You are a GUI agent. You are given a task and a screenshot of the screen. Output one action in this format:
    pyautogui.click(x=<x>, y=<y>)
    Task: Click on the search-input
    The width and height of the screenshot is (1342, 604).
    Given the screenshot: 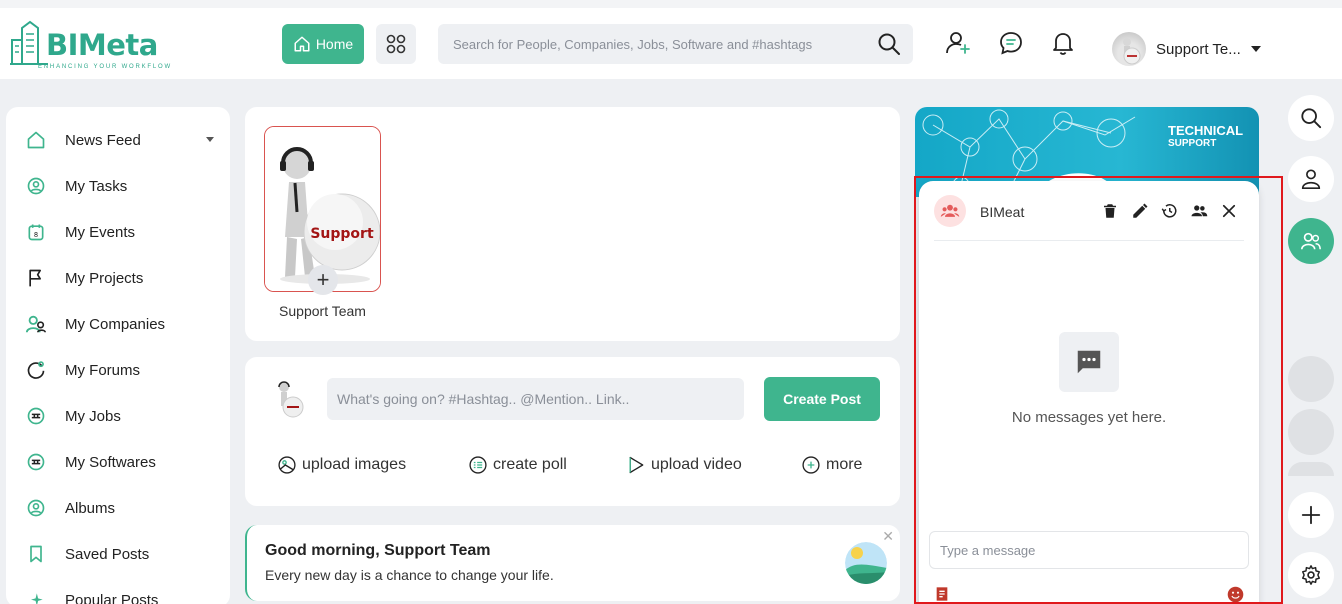 What is the action you would take?
    pyautogui.click(x=648, y=44)
    